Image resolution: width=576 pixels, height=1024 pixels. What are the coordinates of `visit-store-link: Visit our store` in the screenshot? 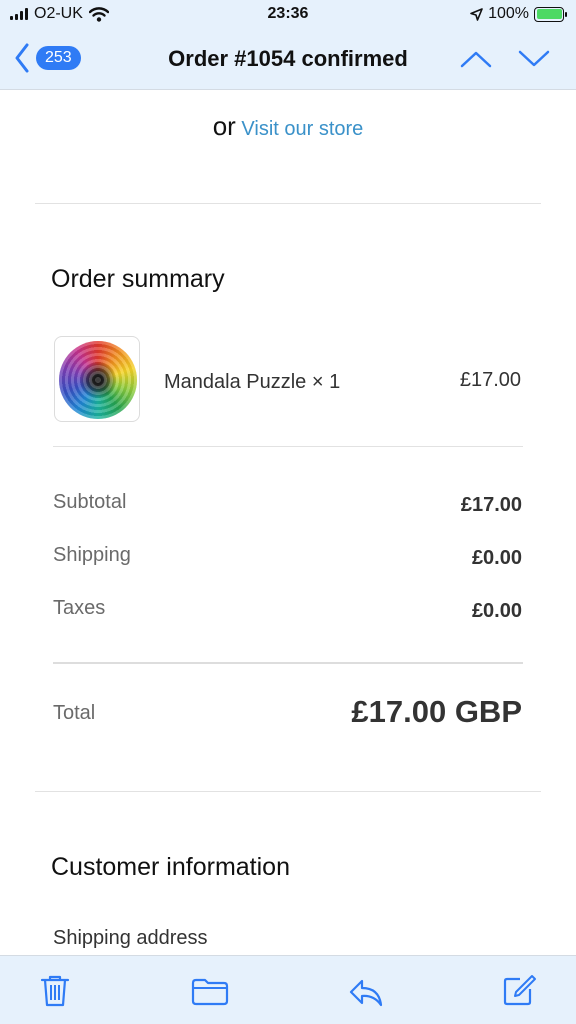 It's located at (302, 129).